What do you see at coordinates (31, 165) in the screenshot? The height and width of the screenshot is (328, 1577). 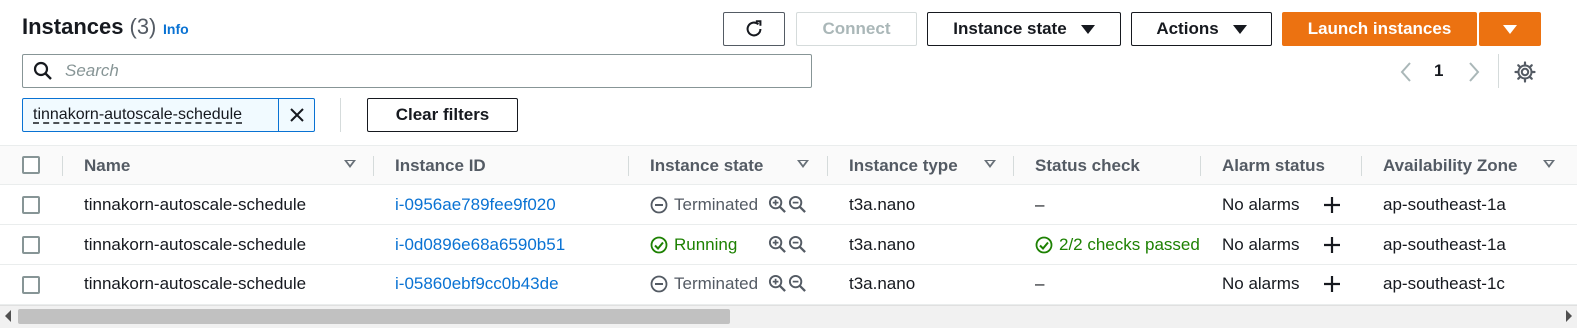 I see `select-all-checkbox` at bounding box center [31, 165].